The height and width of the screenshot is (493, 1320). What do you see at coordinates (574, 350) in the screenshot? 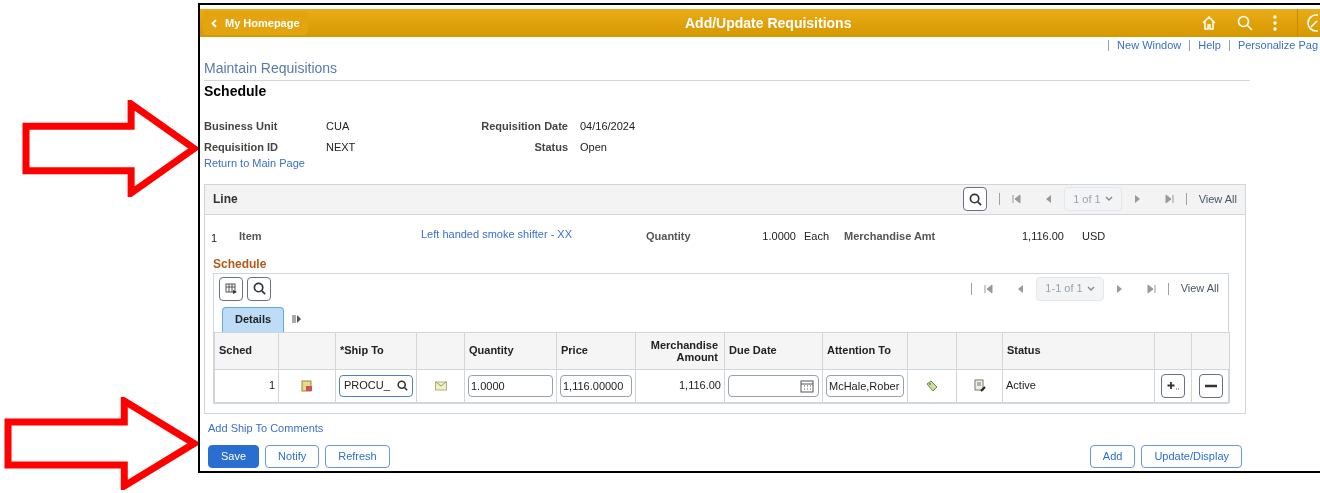
I see `column-header: Price` at bounding box center [574, 350].